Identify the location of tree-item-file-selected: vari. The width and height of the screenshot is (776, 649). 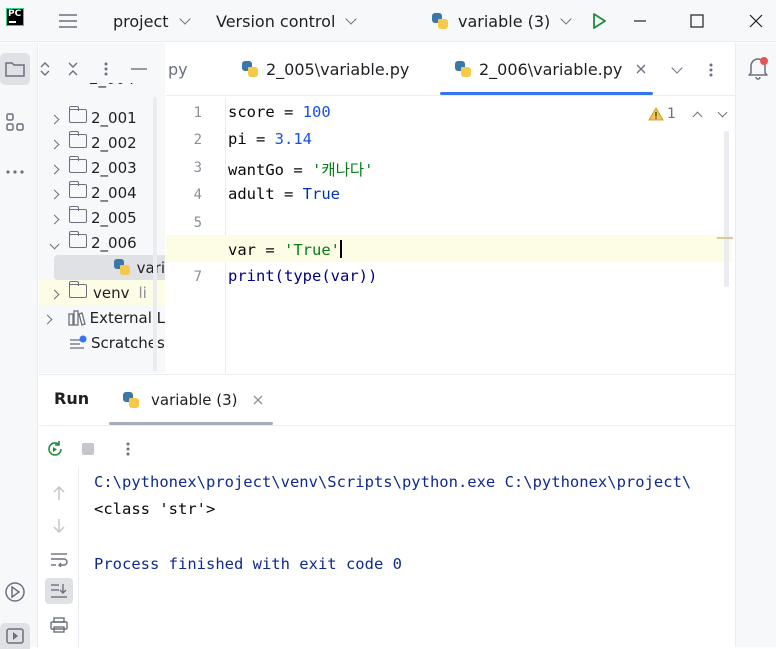
(109, 267).